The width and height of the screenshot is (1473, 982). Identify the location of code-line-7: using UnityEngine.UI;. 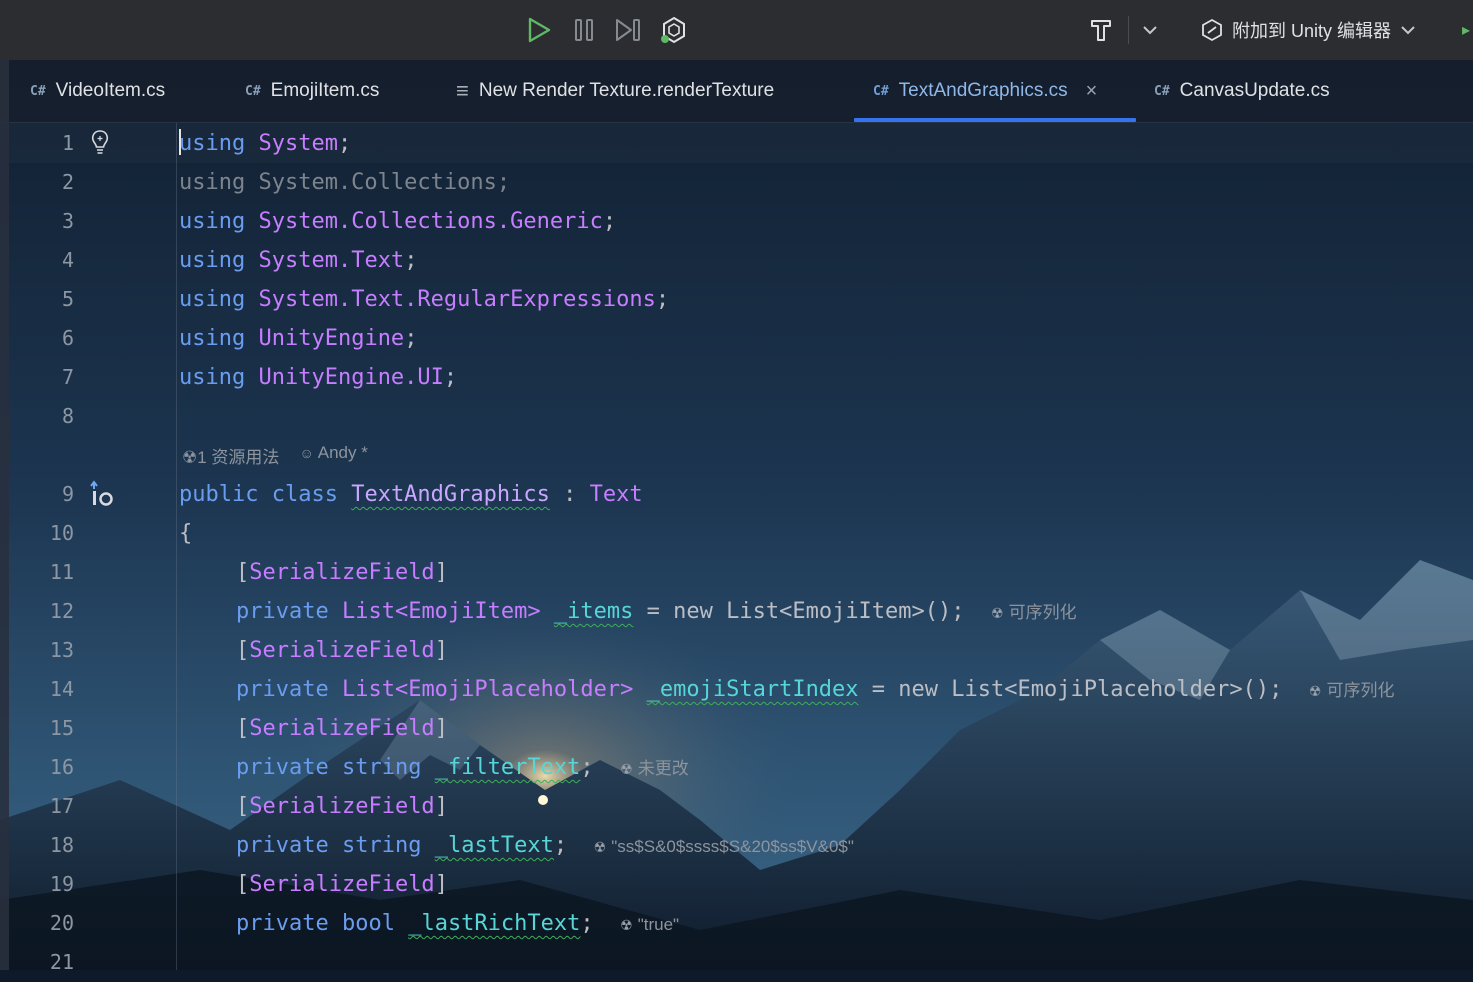
(318, 377).